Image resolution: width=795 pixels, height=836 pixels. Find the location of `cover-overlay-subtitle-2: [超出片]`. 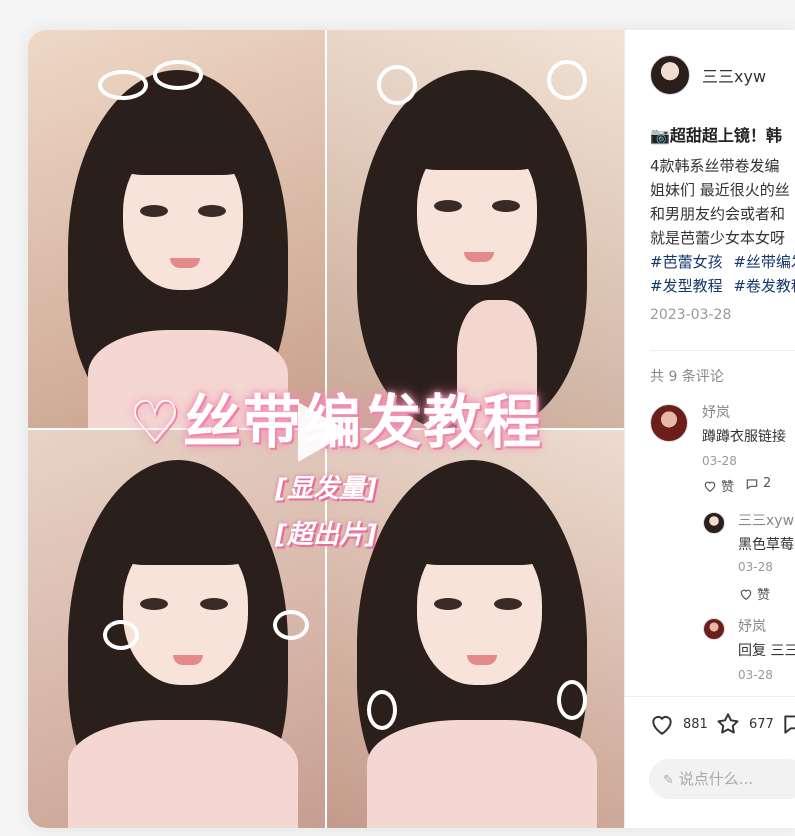

cover-overlay-subtitle-2: [超出片] is located at coordinates (326, 535).